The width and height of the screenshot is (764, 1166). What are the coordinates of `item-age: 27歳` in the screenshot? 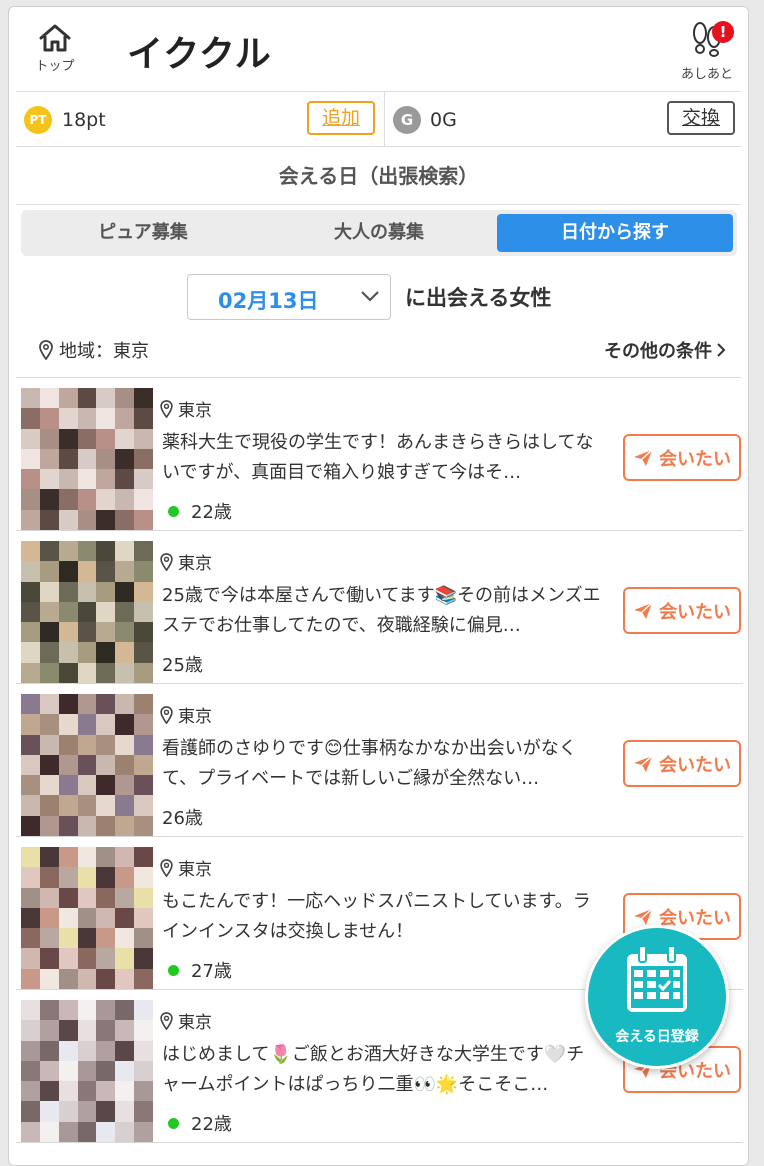 It's located at (200, 970).